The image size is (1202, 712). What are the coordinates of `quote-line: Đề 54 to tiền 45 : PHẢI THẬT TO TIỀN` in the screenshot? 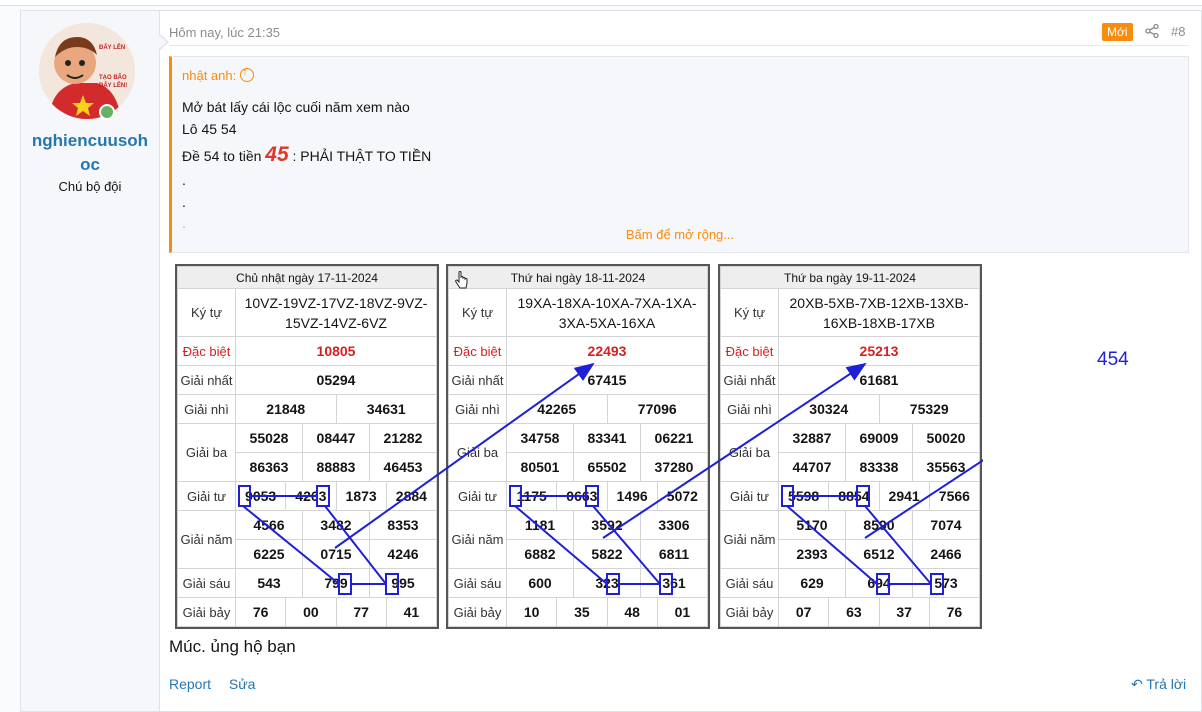 It's located at (307, 154).